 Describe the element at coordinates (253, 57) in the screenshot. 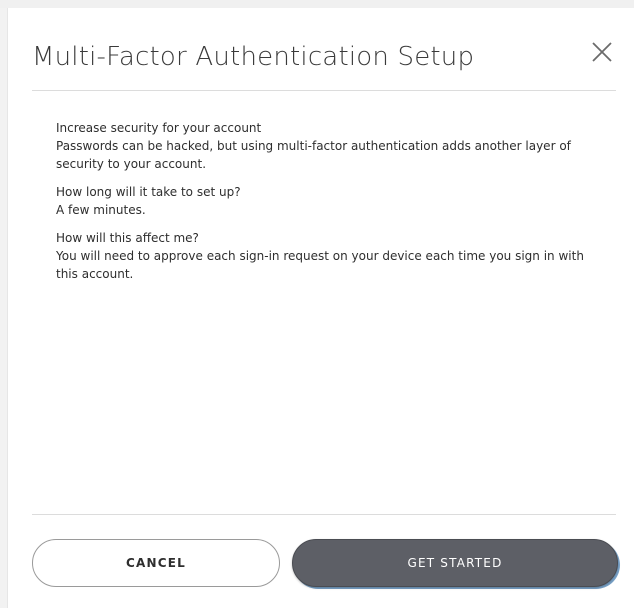

I see `dialog-title: Multi-Factor Authentication Setup` at that location.